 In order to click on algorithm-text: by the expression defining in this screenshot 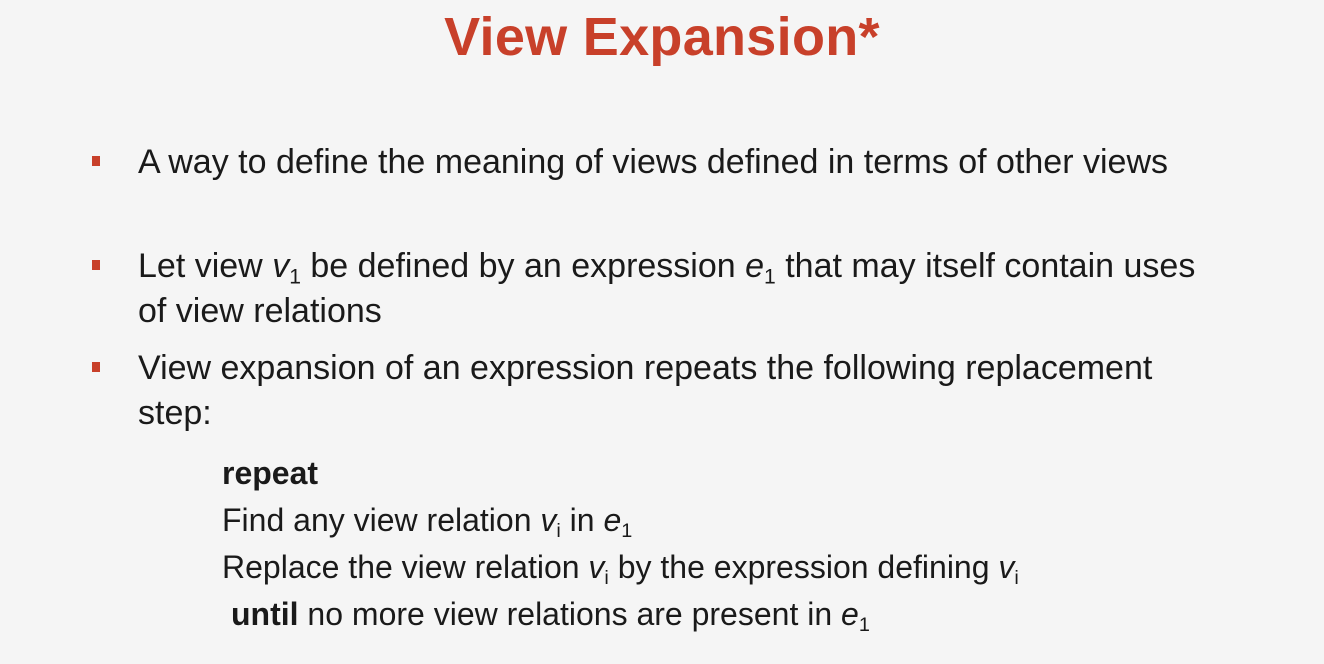, I will do `click(803, 567)`.